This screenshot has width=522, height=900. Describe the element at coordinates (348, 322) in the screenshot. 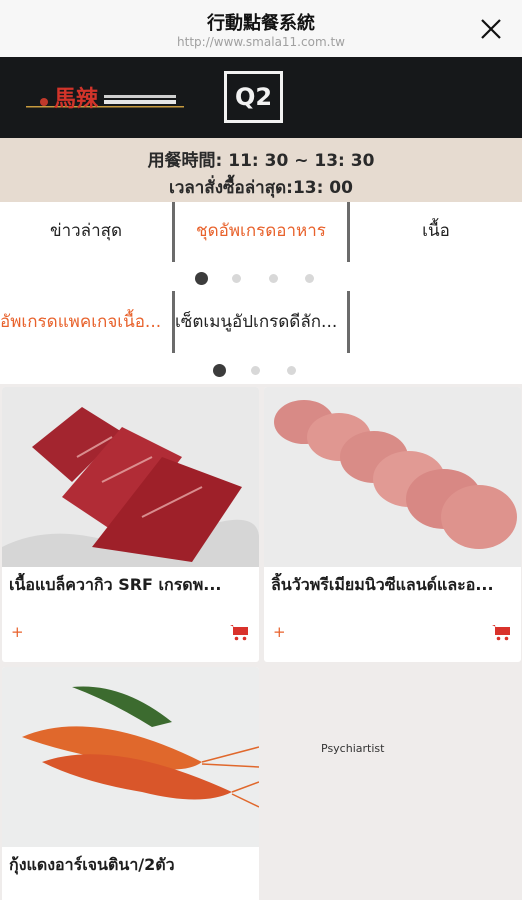

I see `subtab-divider` at that location.